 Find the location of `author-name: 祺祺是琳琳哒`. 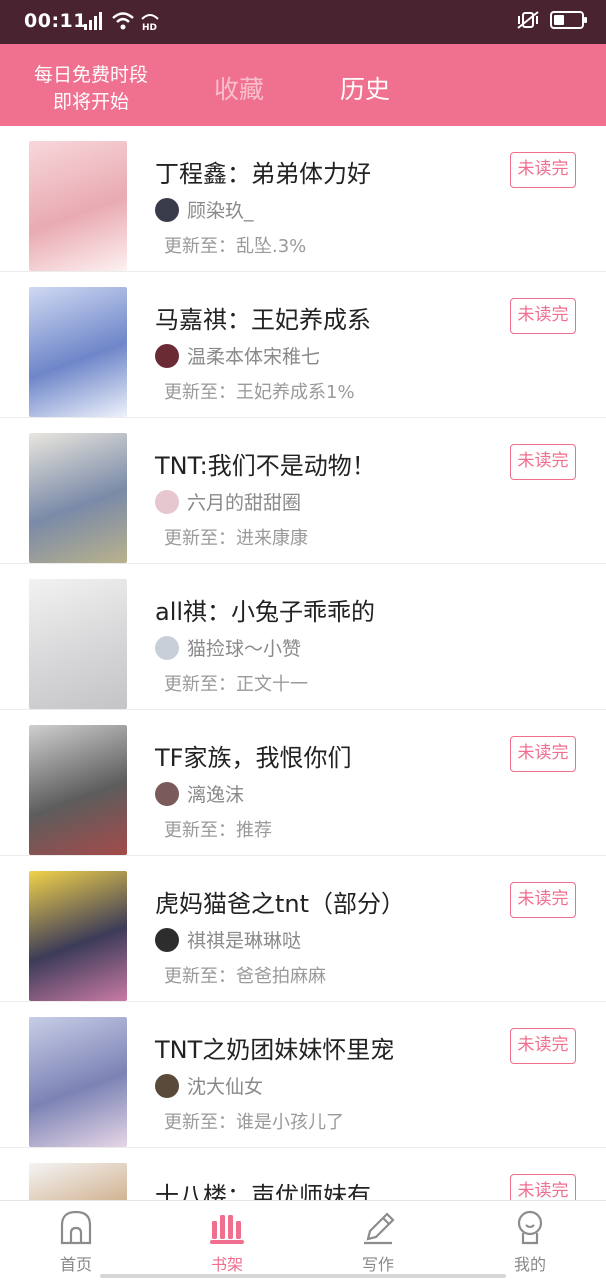

author-name: 祺祺是琳琳哒 is located at coordinates (244, 941).